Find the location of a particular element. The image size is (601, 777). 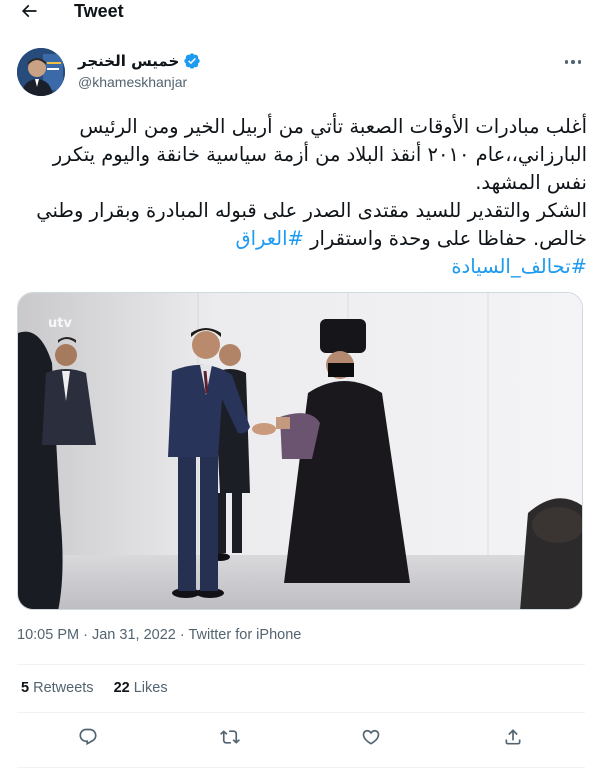

top-bar: Tweet is located at coordinates (300, 13).